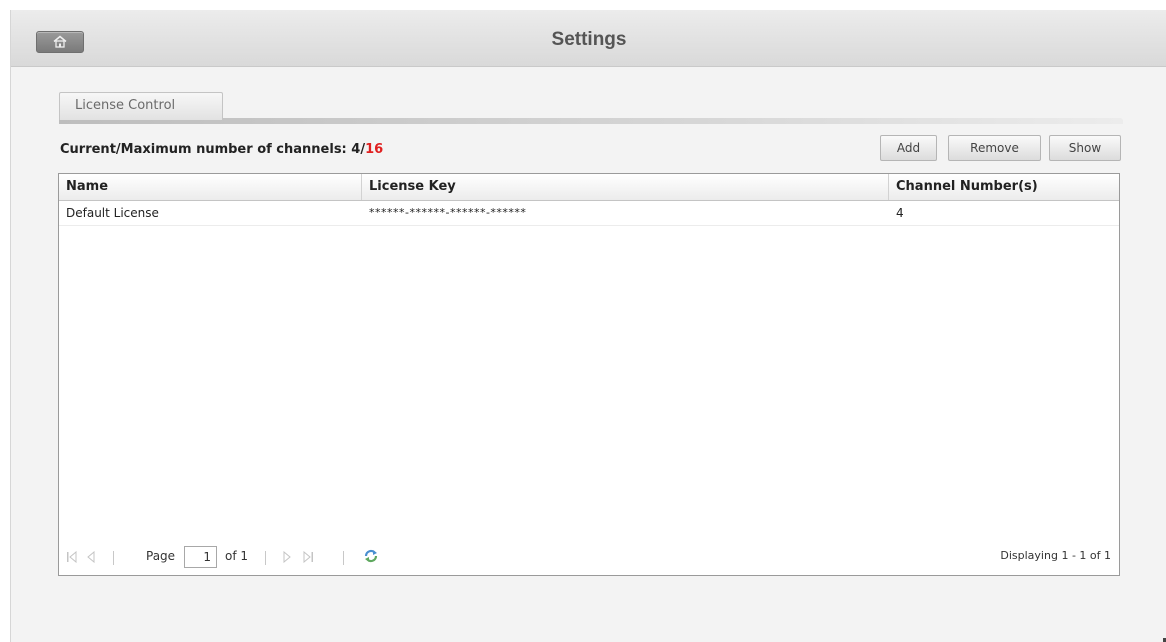 This screenshot has width=1166, height=642. I want to click on cell-license-key: ******-******-******-******, so click(448, 212).